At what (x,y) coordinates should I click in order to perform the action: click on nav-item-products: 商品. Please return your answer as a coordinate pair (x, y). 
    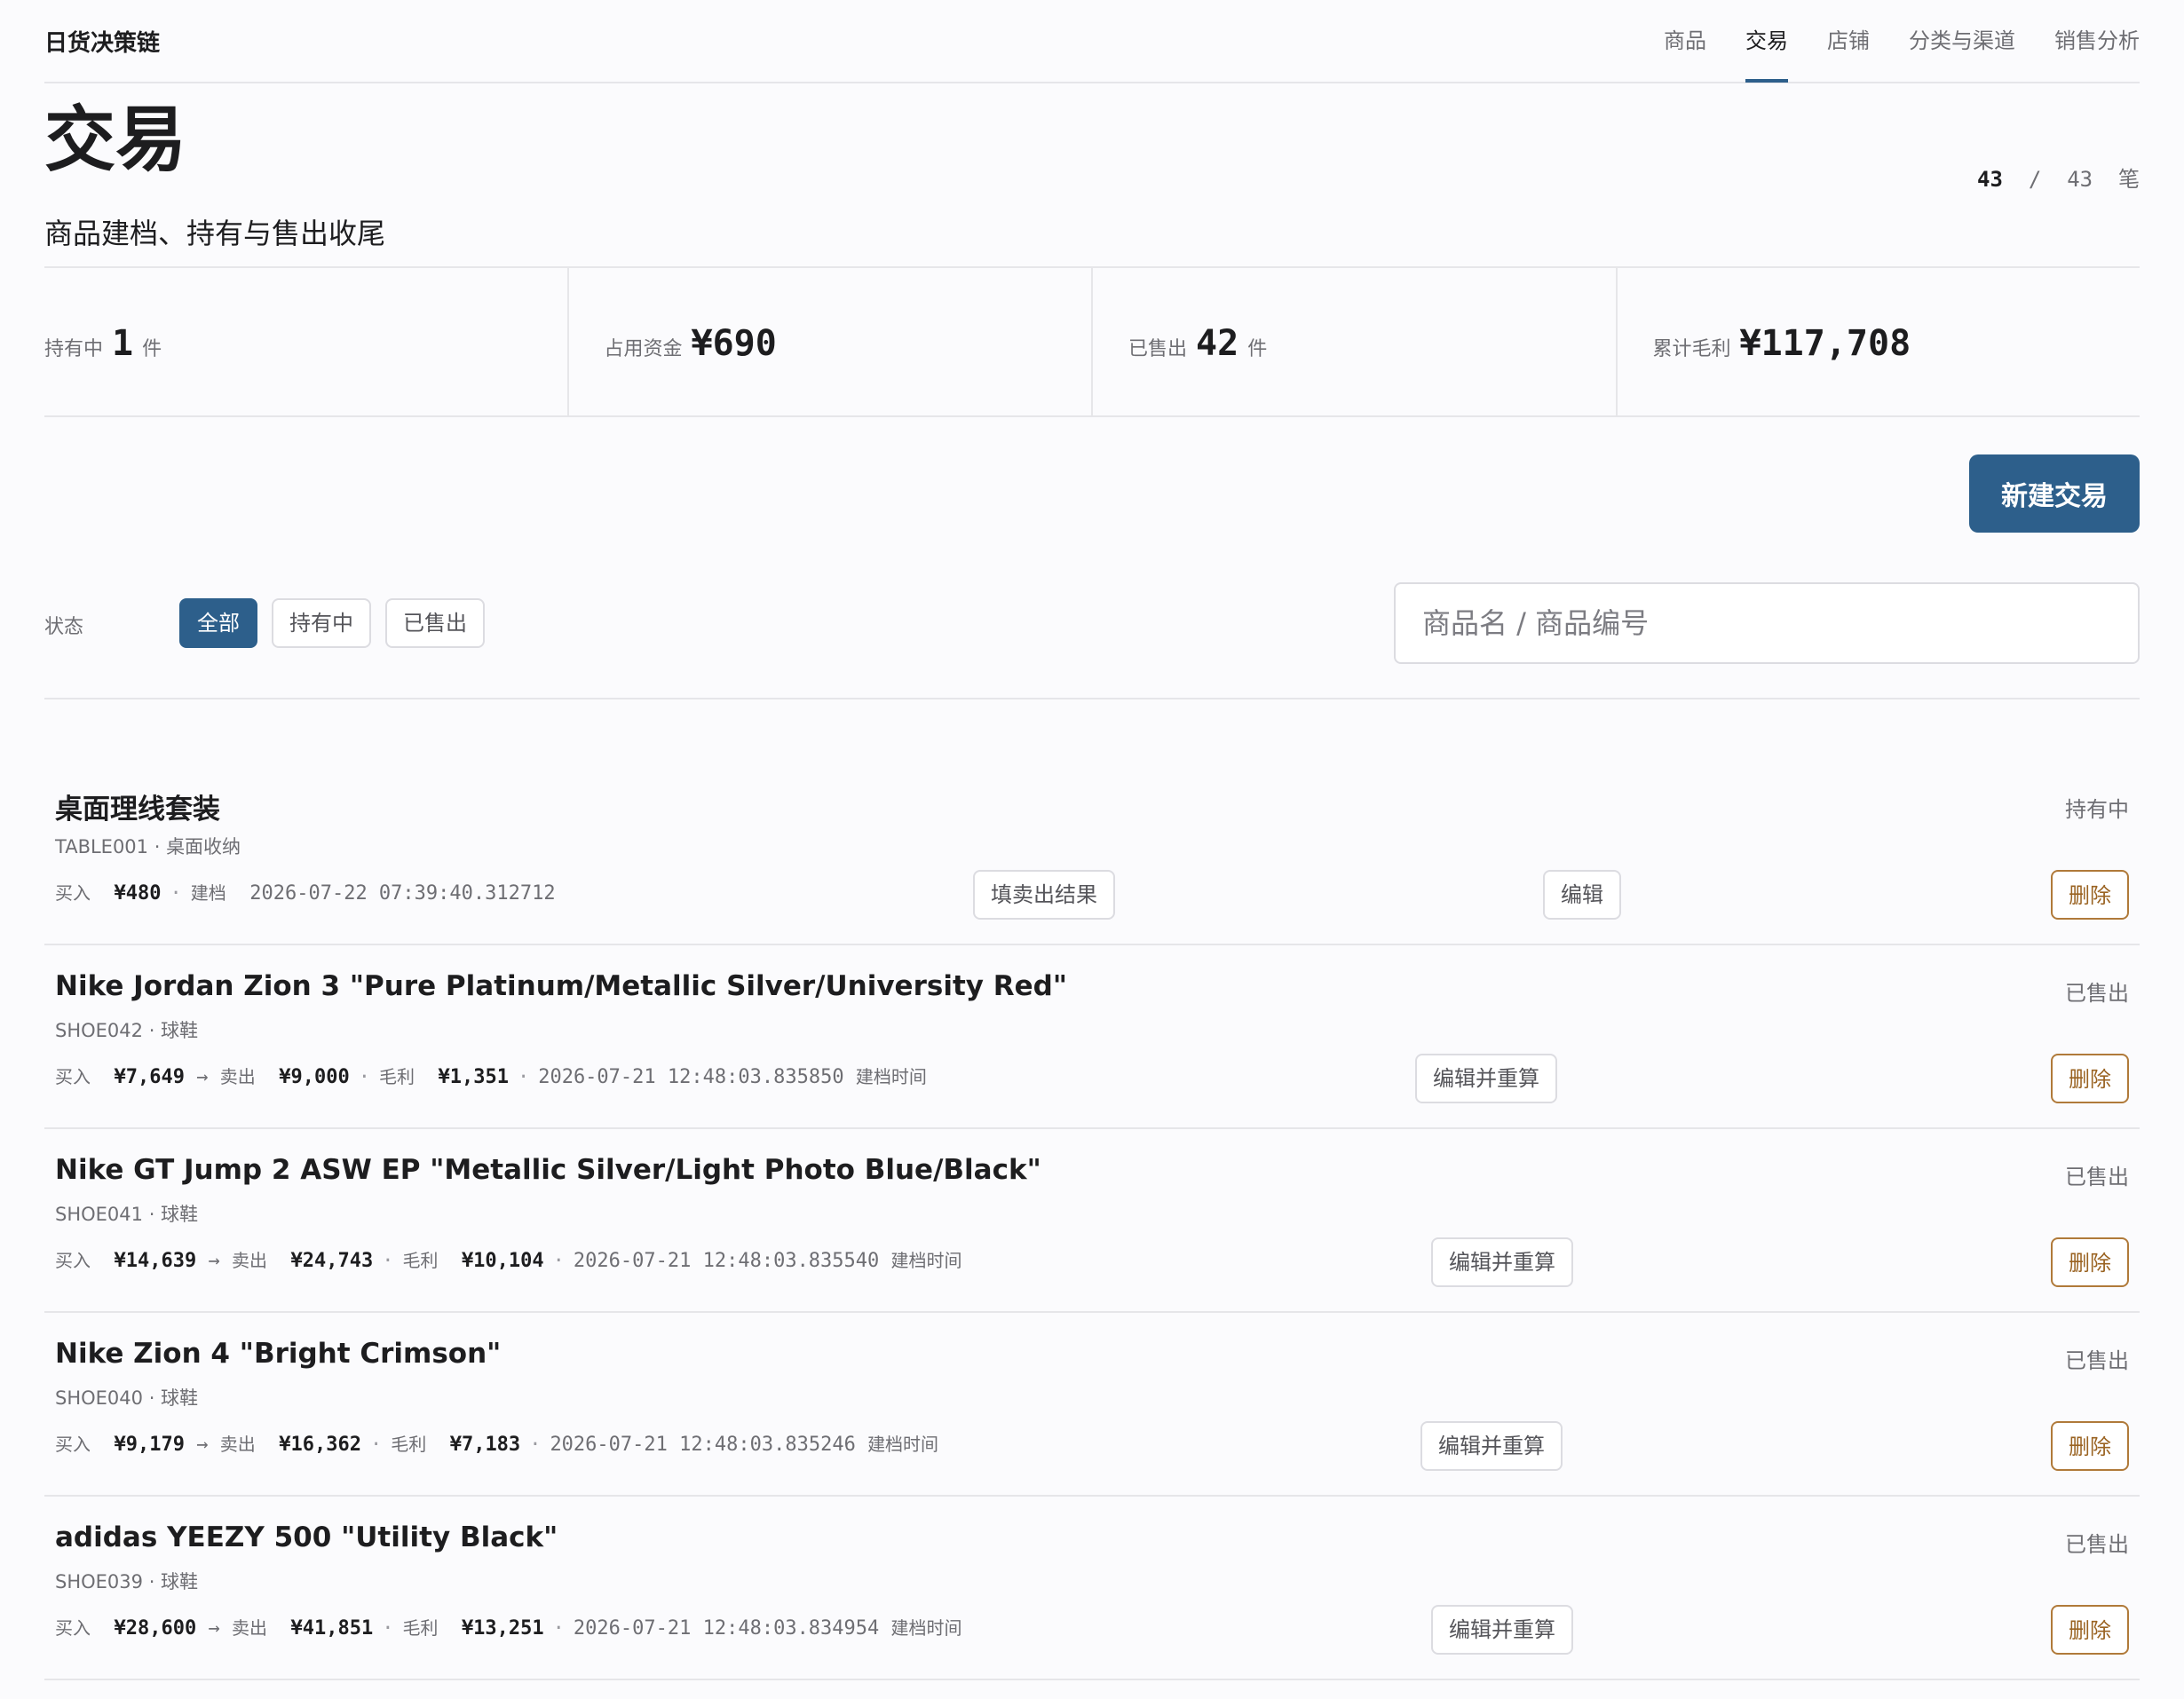
    Looking at the image, I should click on (1685, 41).